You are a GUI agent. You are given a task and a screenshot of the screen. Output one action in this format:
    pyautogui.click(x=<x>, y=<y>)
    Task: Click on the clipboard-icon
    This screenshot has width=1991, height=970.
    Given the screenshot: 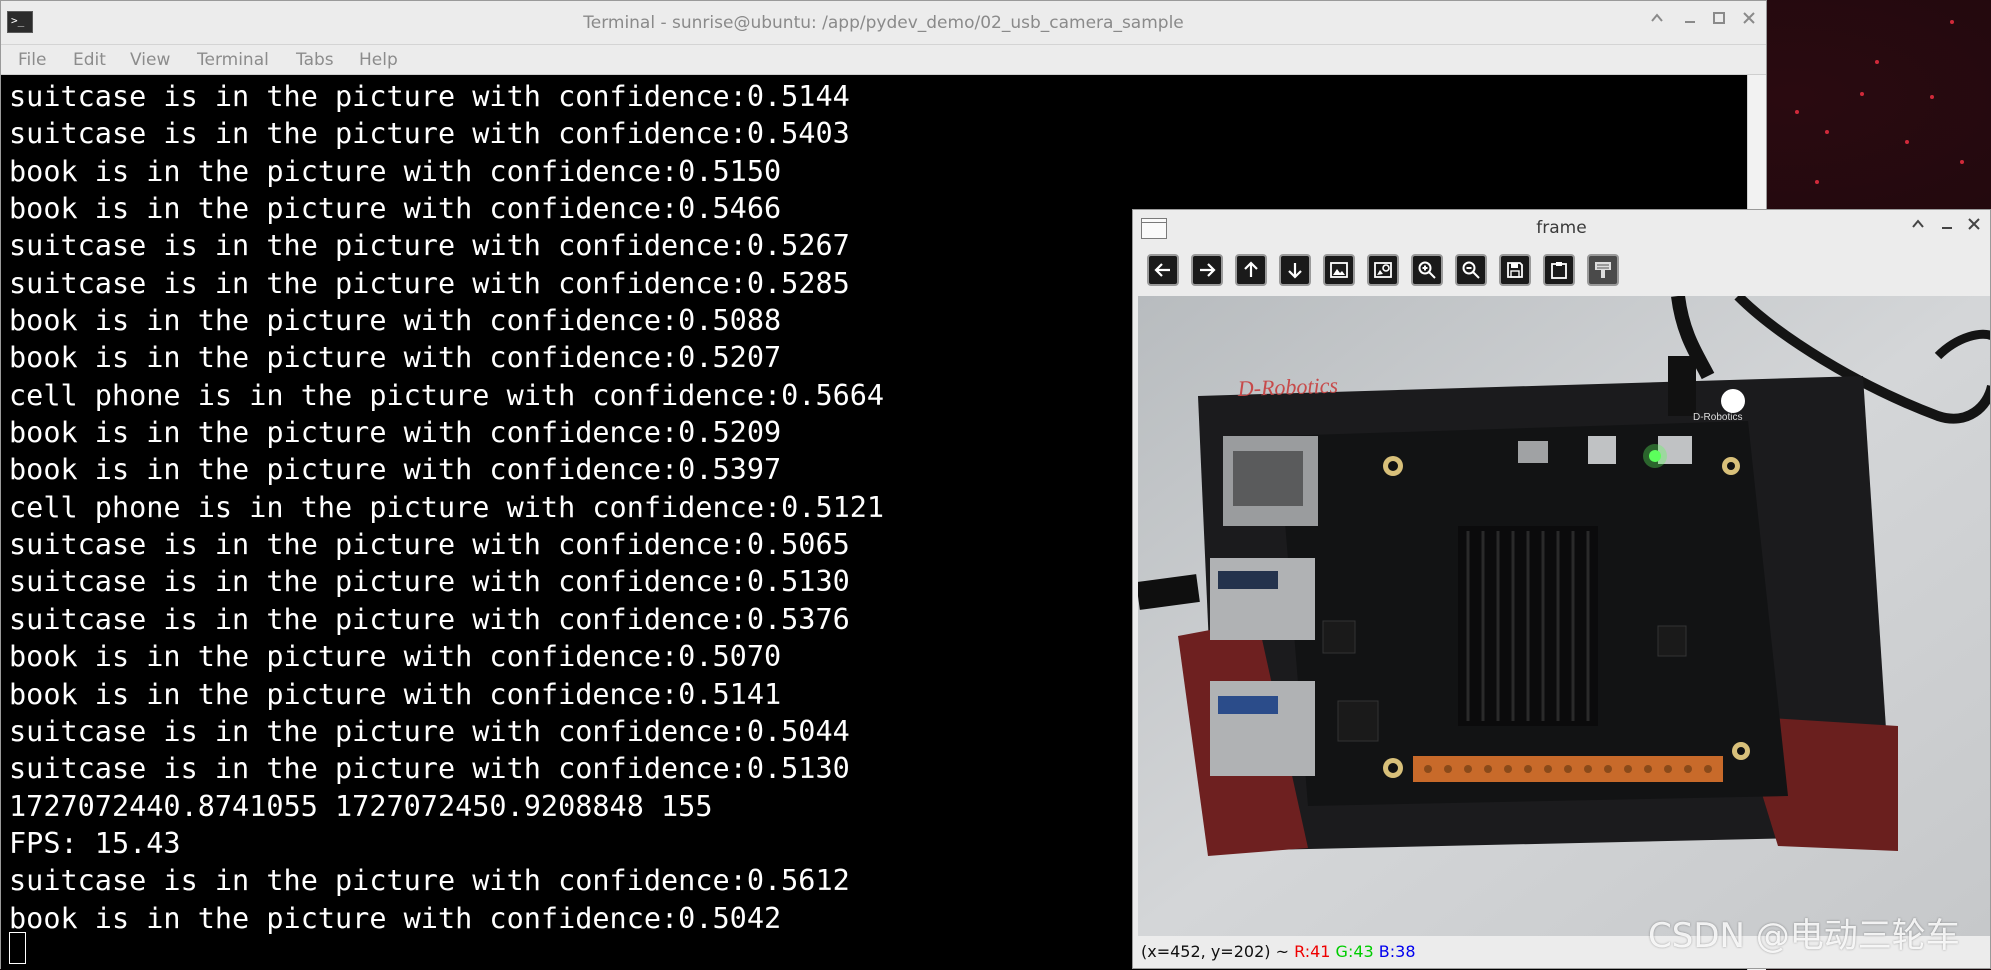 What is the action you would take?
    pyautogui.click(x=1559, y=270)
    